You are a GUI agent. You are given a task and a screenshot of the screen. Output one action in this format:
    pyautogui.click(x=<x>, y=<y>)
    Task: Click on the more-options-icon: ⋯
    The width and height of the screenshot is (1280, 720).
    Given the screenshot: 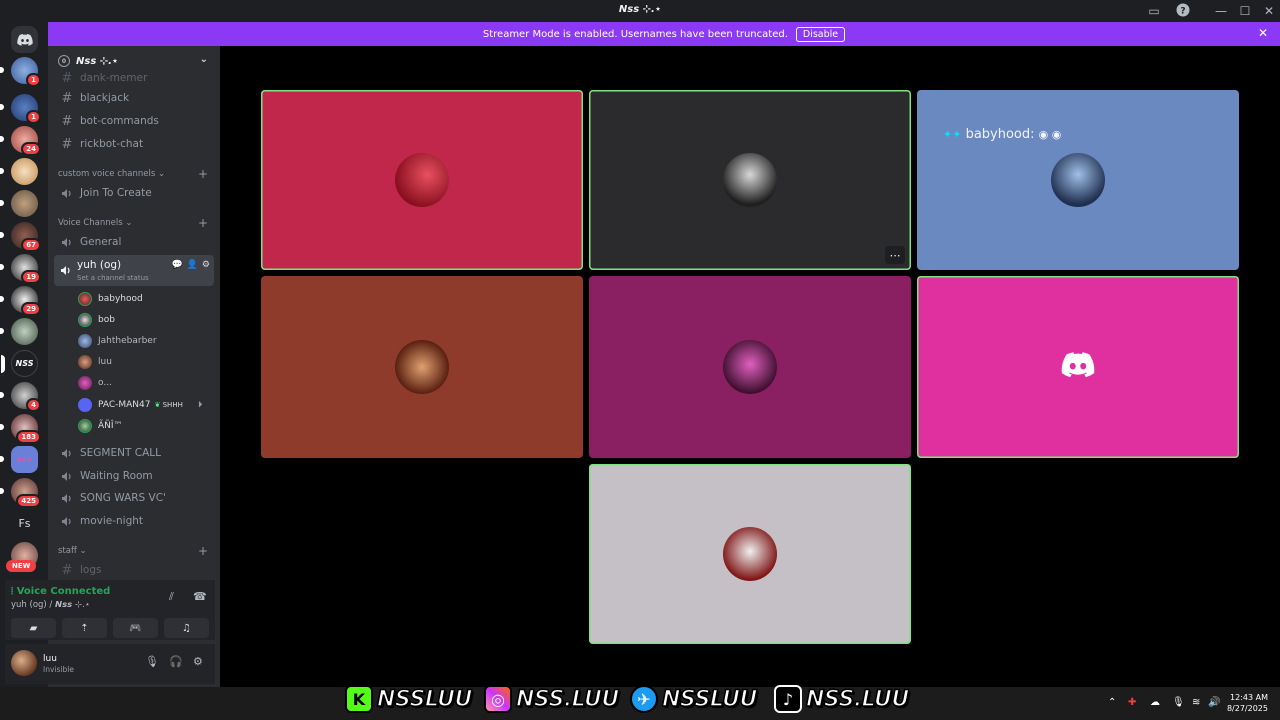 What is the action you would take?
    pyautogui.click(x=895, y=255)
    